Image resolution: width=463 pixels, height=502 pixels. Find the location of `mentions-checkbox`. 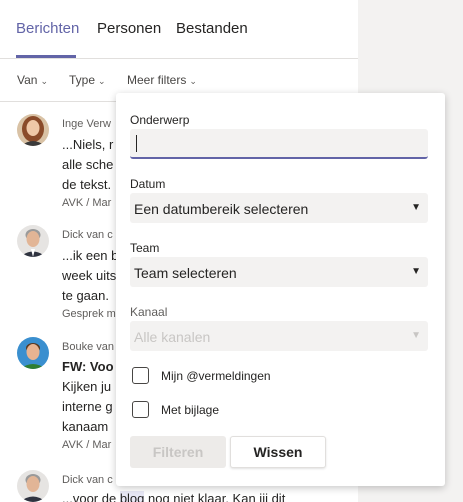

mentions-checkbox is located at coordinates (140, 375).